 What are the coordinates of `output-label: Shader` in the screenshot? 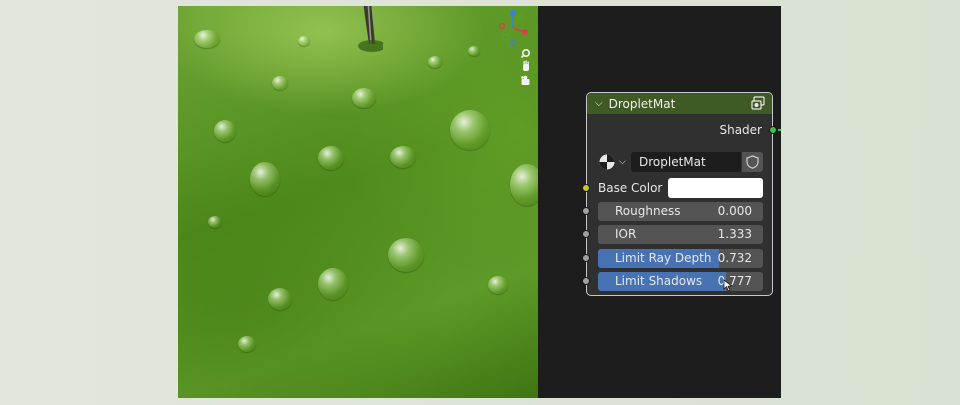 It's located at (740, 130).